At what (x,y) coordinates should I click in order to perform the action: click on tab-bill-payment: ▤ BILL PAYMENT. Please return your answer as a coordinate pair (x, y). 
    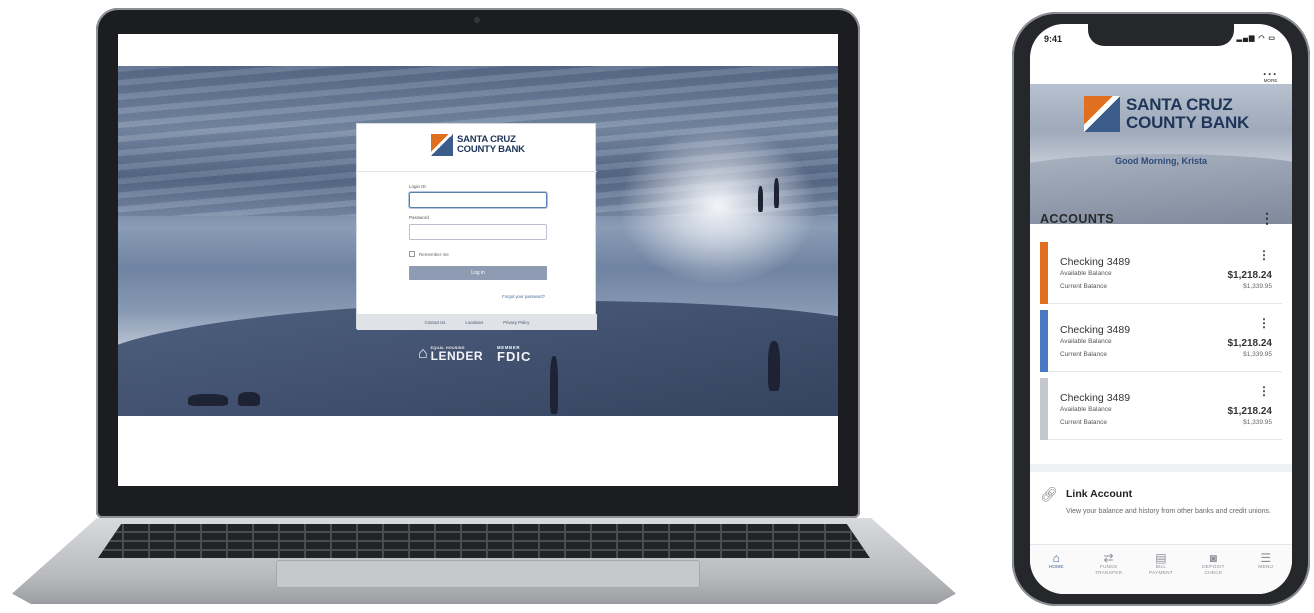
    Looking at the image, I should click on (1161, 572).